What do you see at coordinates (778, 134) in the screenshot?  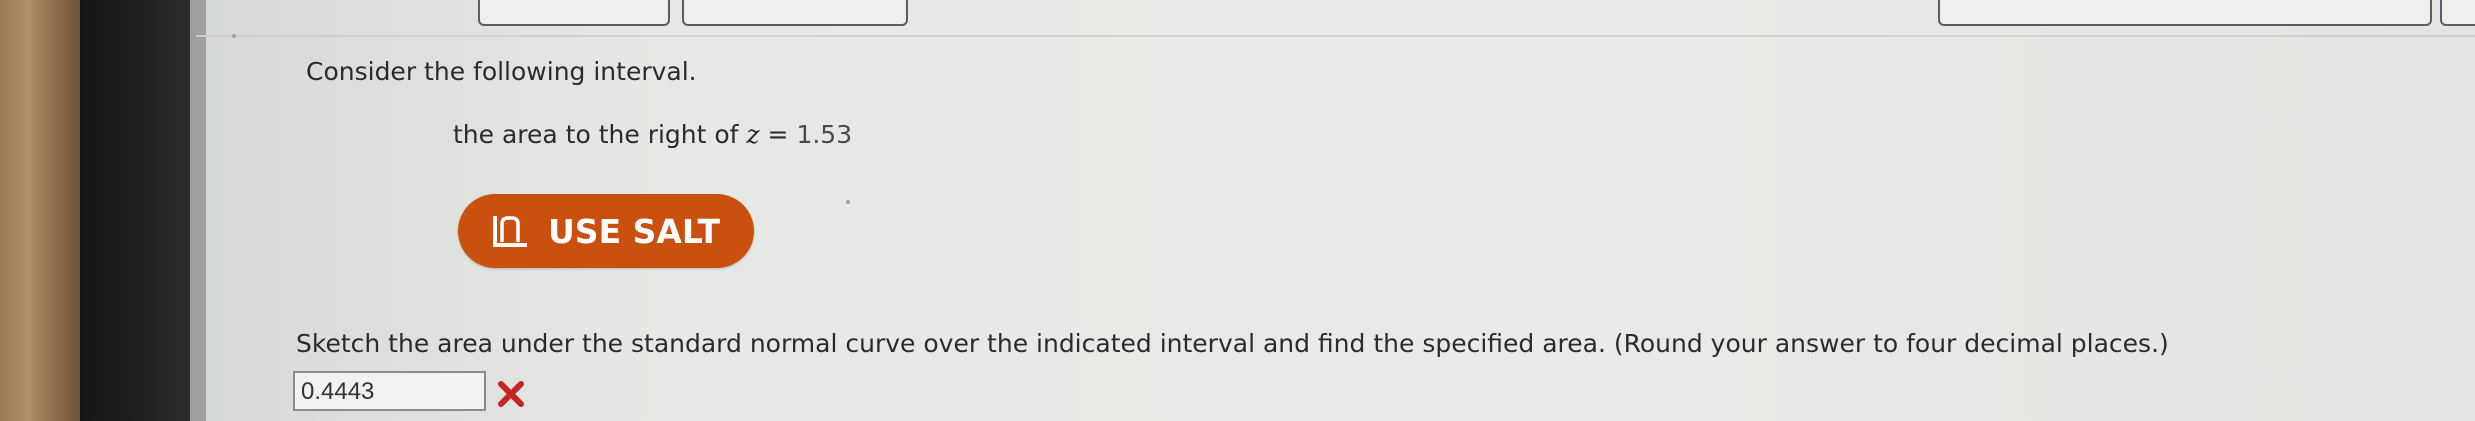 I see `equals-sign: =` at bounding box center [778, 134].